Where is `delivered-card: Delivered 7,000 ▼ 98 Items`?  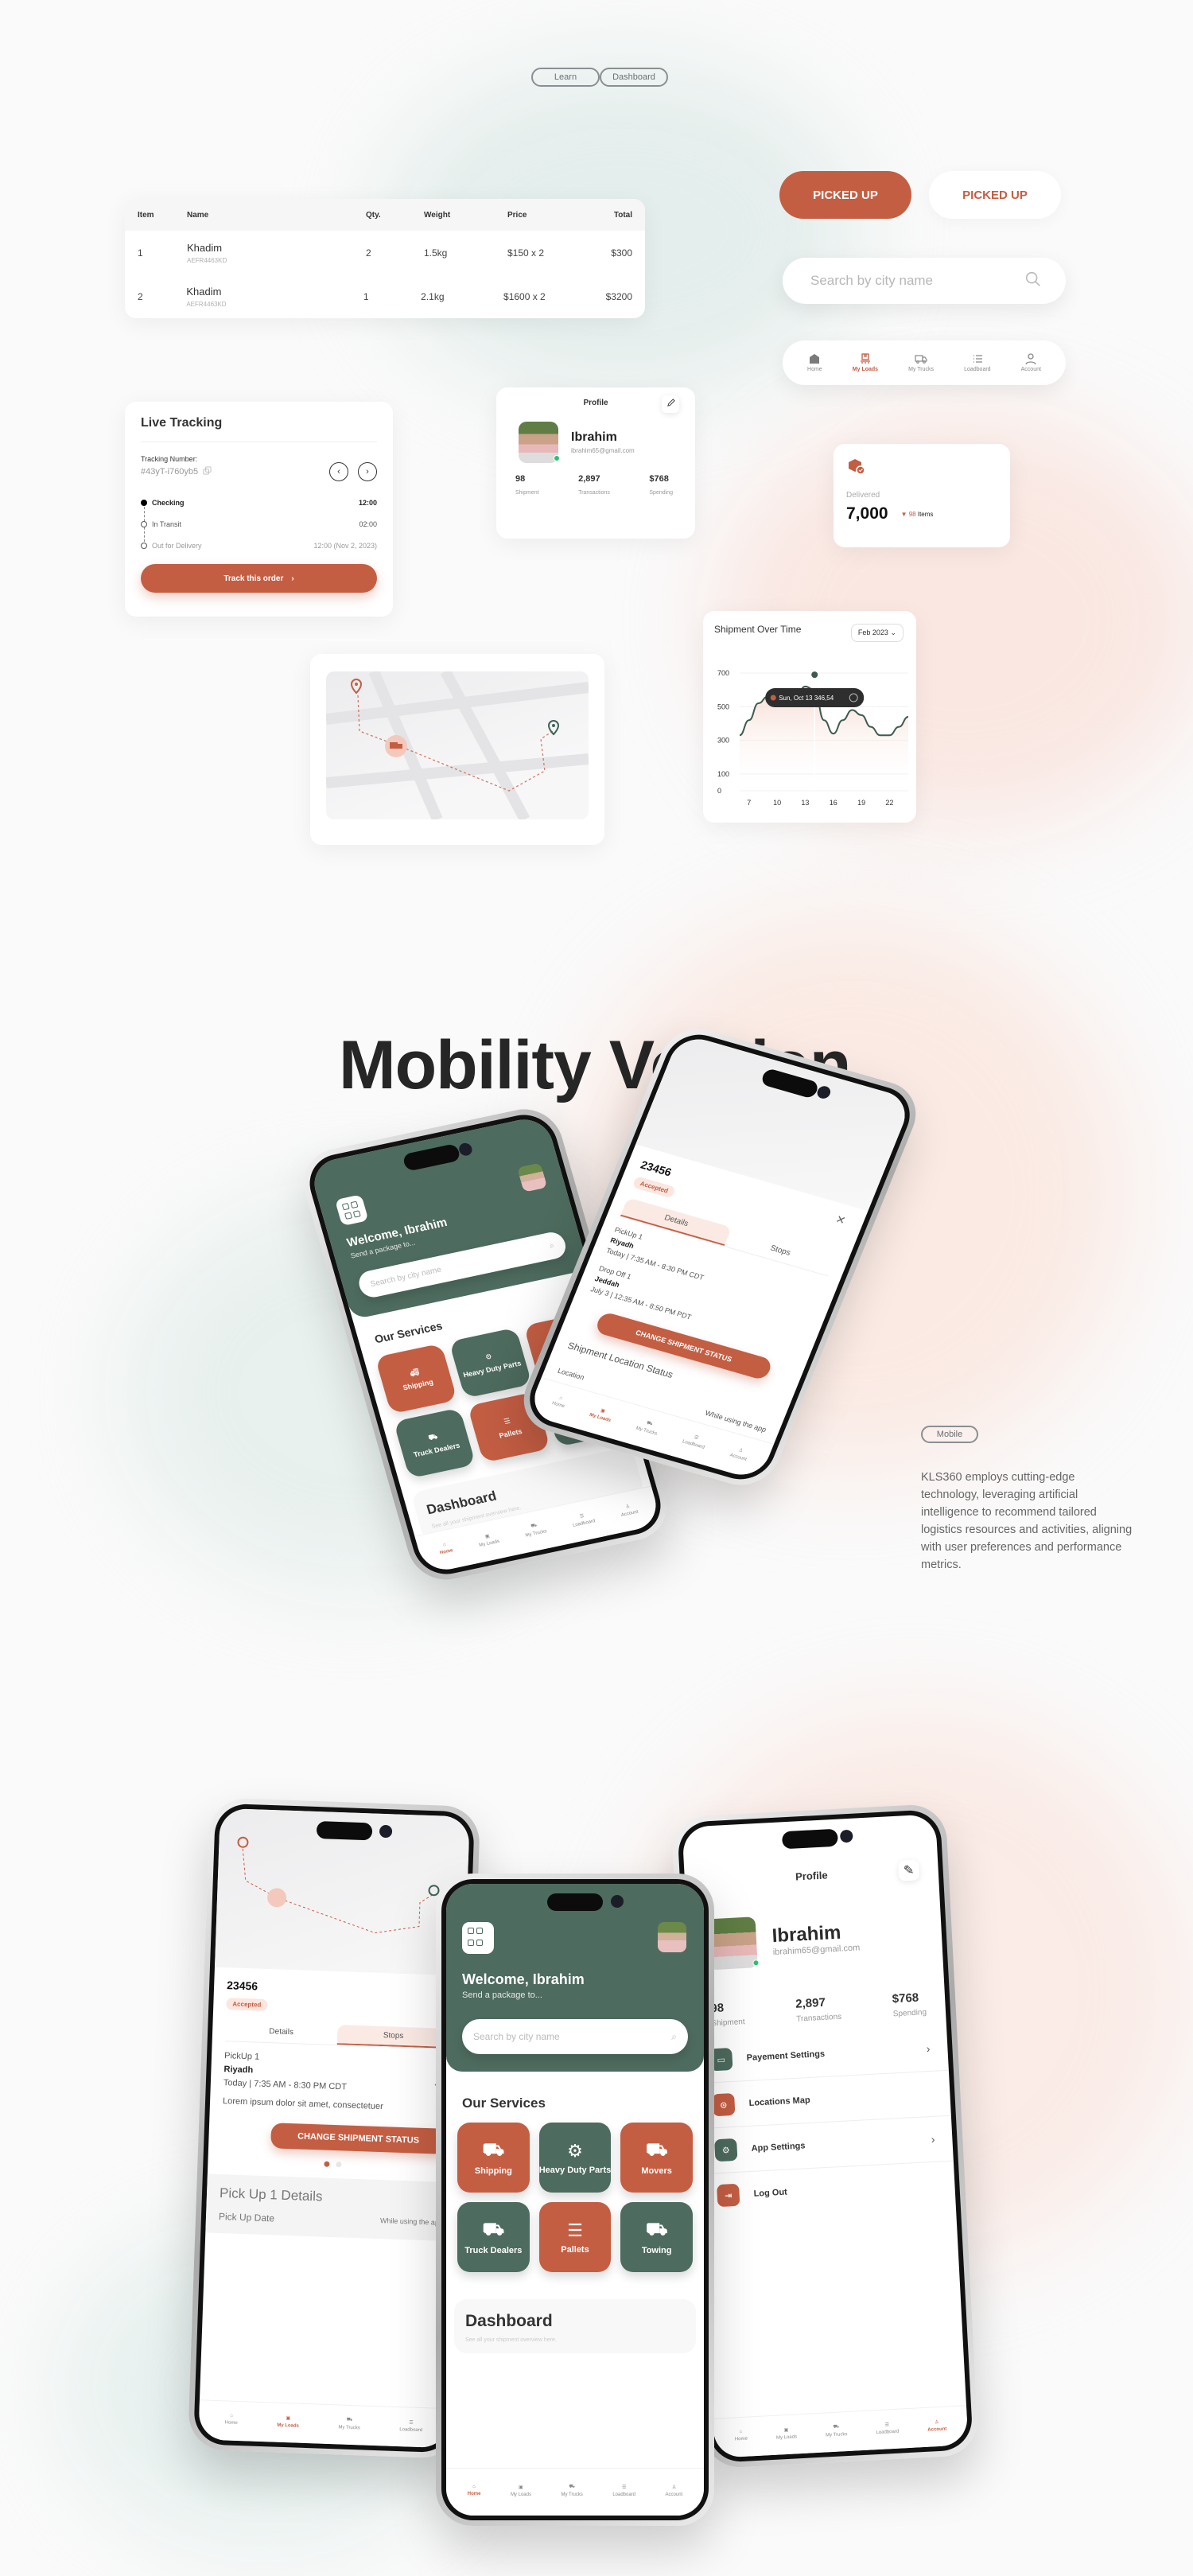 delivered-card: Delivered 7,000 ▼ 98 Items is located at coordinates (922, 496).